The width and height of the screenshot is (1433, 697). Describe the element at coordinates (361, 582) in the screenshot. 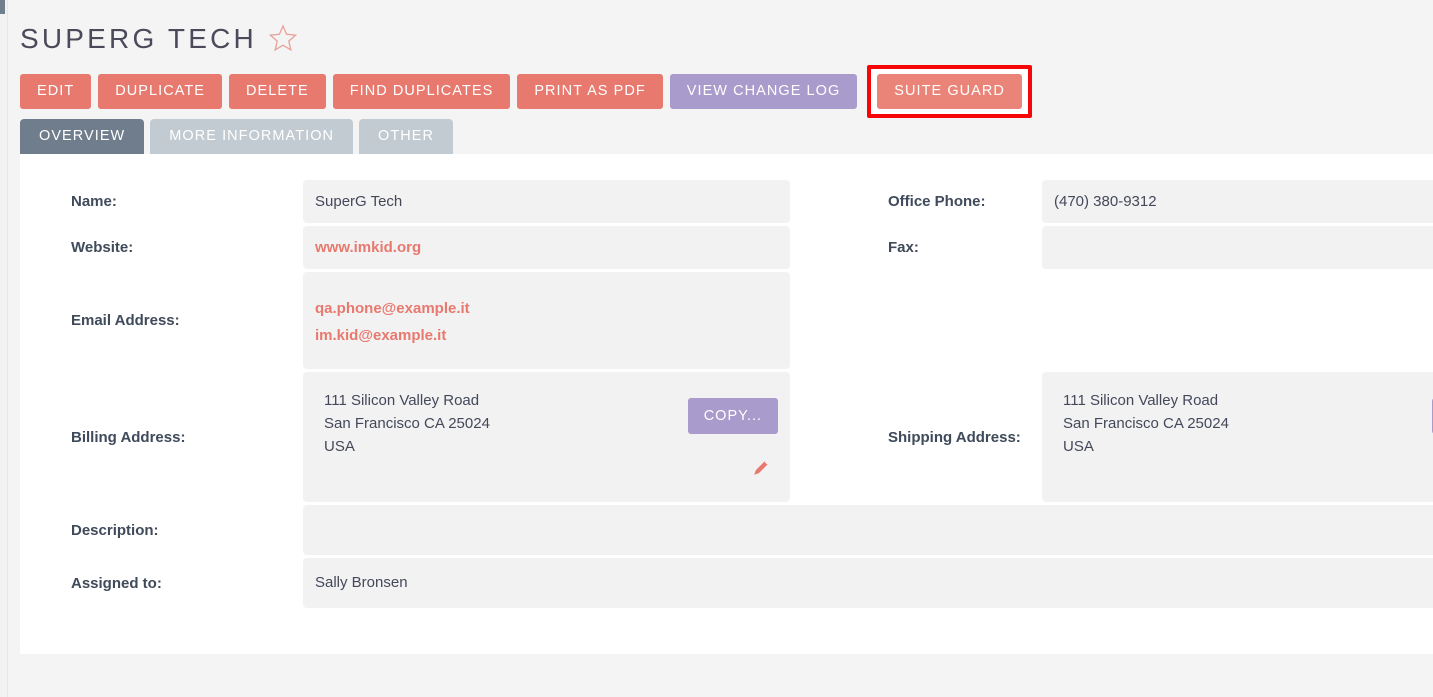

I see `field-assigned-to-value: Sally Bronsen` at that location.